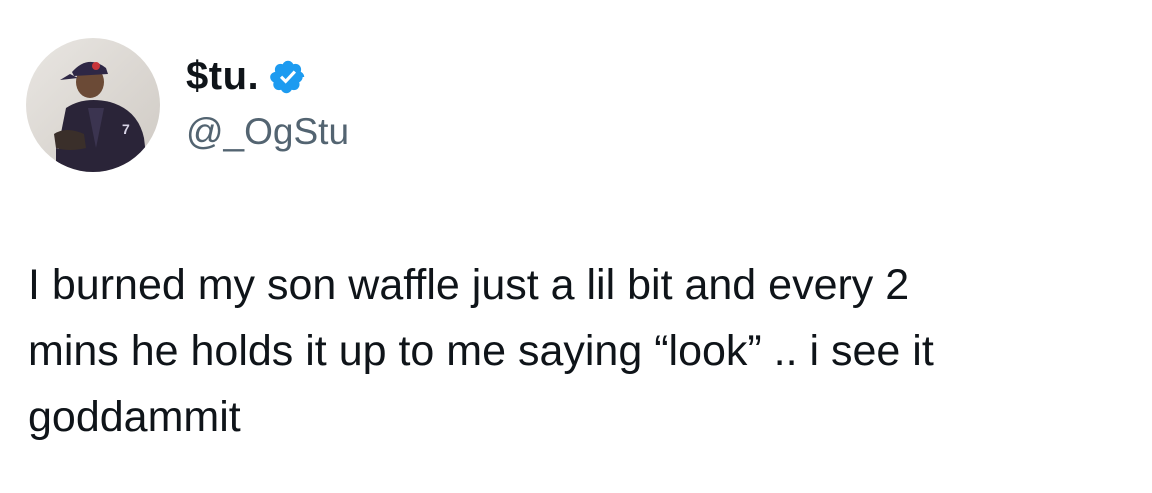  Describe the element at coordinates (222, 76) in the screenshot. I see `author-display-name: $tu.` at that location.